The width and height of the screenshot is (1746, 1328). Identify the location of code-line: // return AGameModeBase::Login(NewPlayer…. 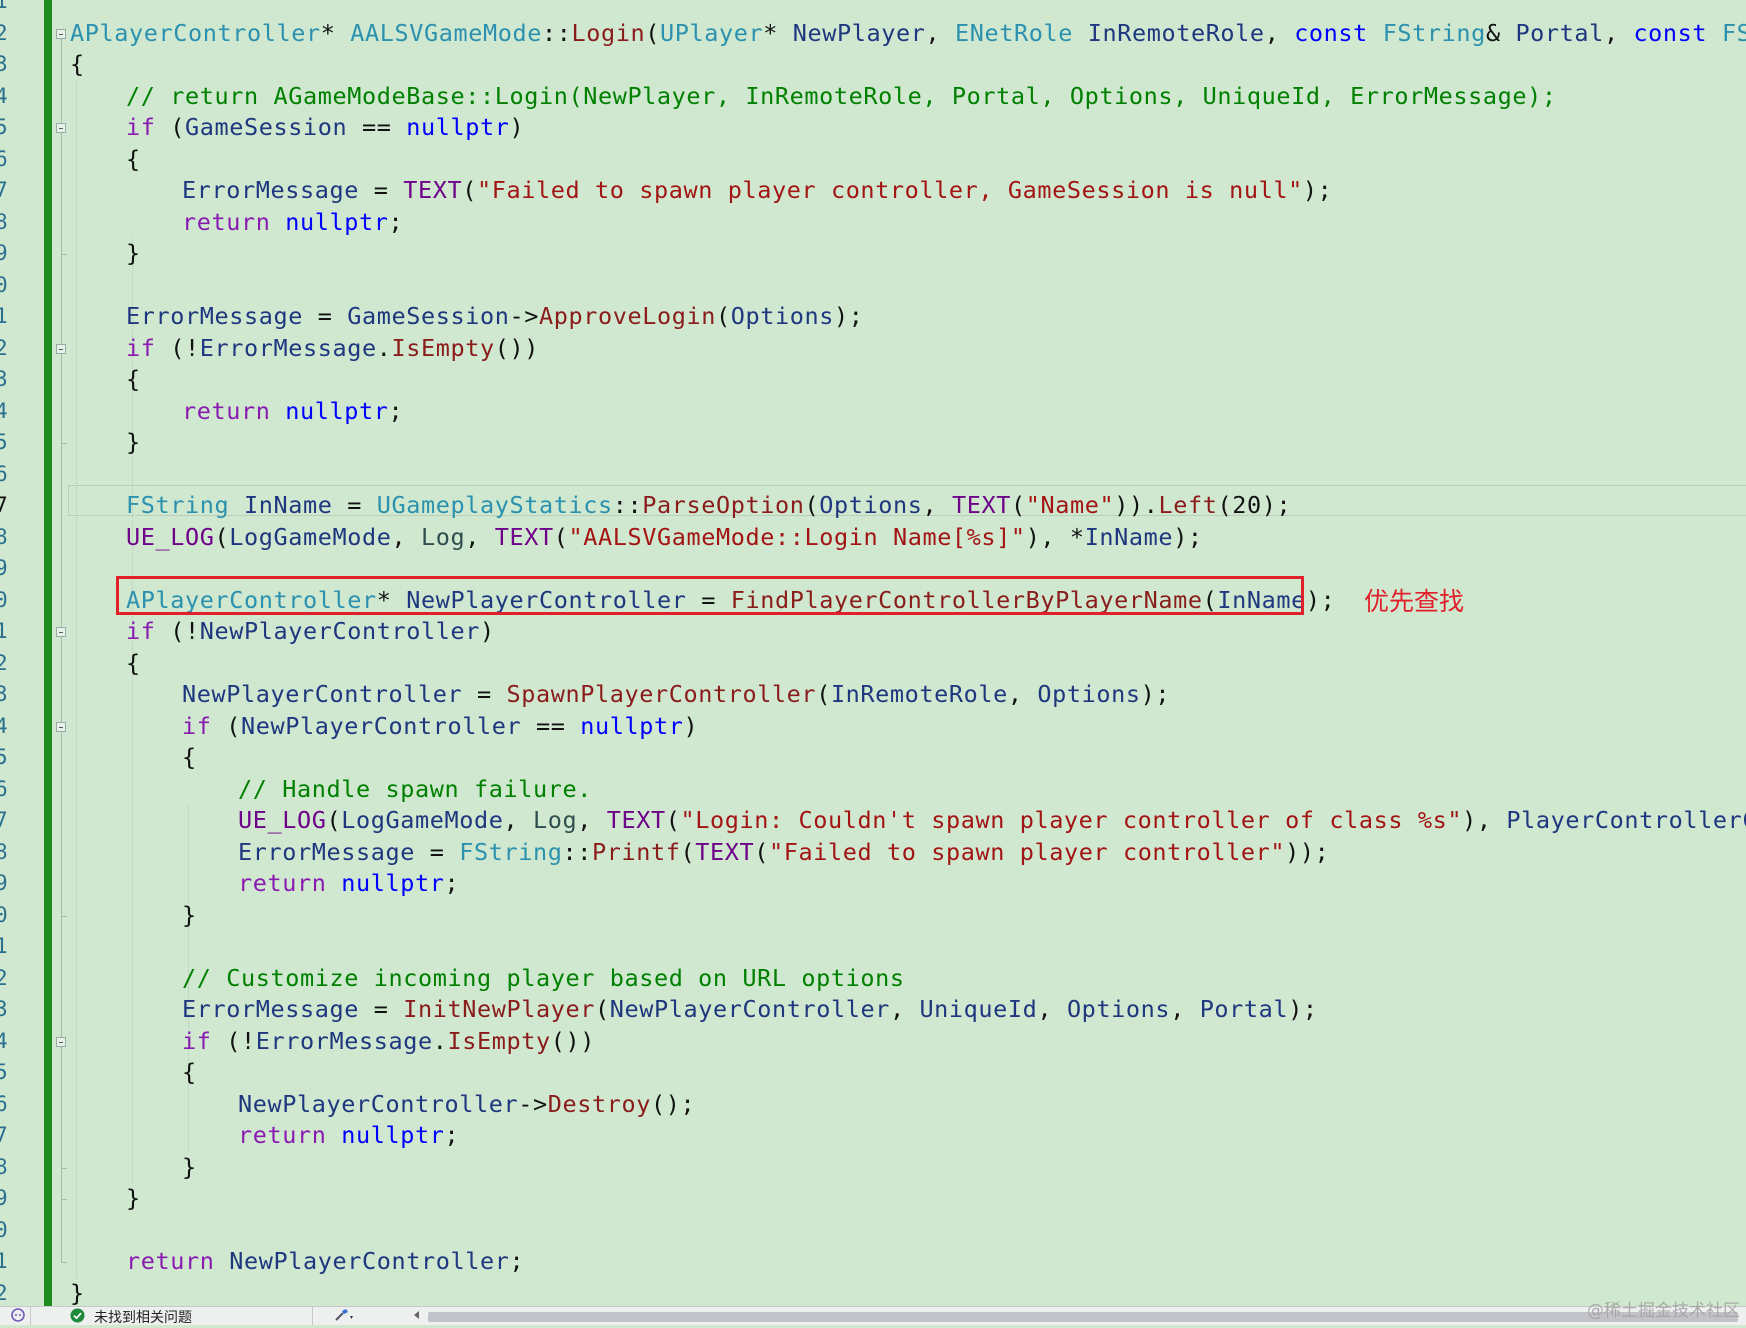
(841, 97).